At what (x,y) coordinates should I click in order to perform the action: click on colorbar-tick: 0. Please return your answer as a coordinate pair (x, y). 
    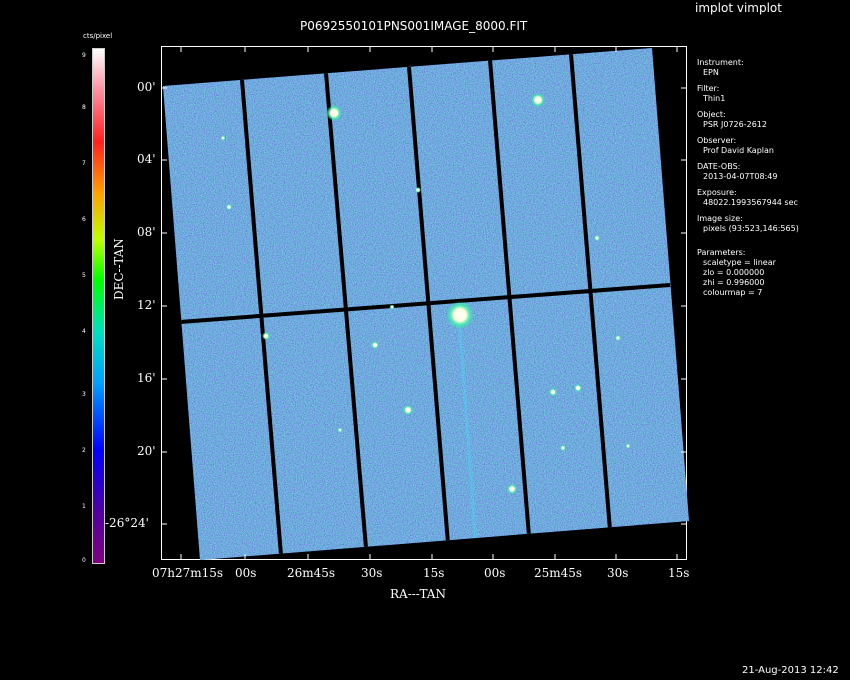
    Looking at the image, I should click on (84, 560).